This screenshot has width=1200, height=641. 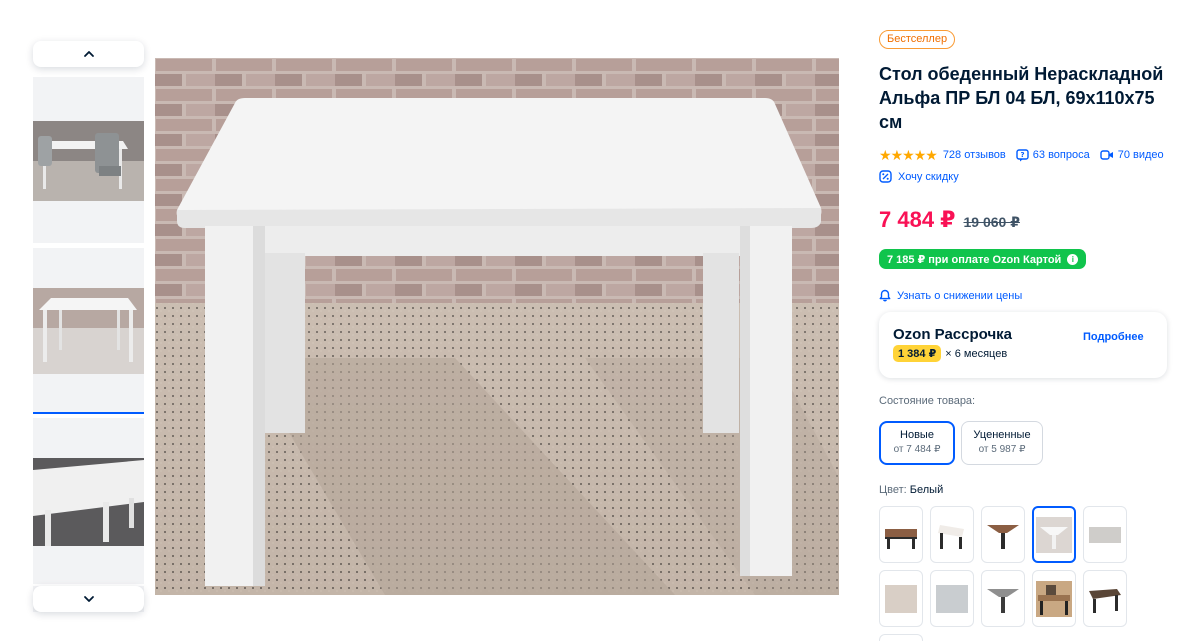 What do you see at coordinates (953, 334) in the screenshot?
I see `installment-title: Ozon Рассрочка` at bounding box center [953, 334].